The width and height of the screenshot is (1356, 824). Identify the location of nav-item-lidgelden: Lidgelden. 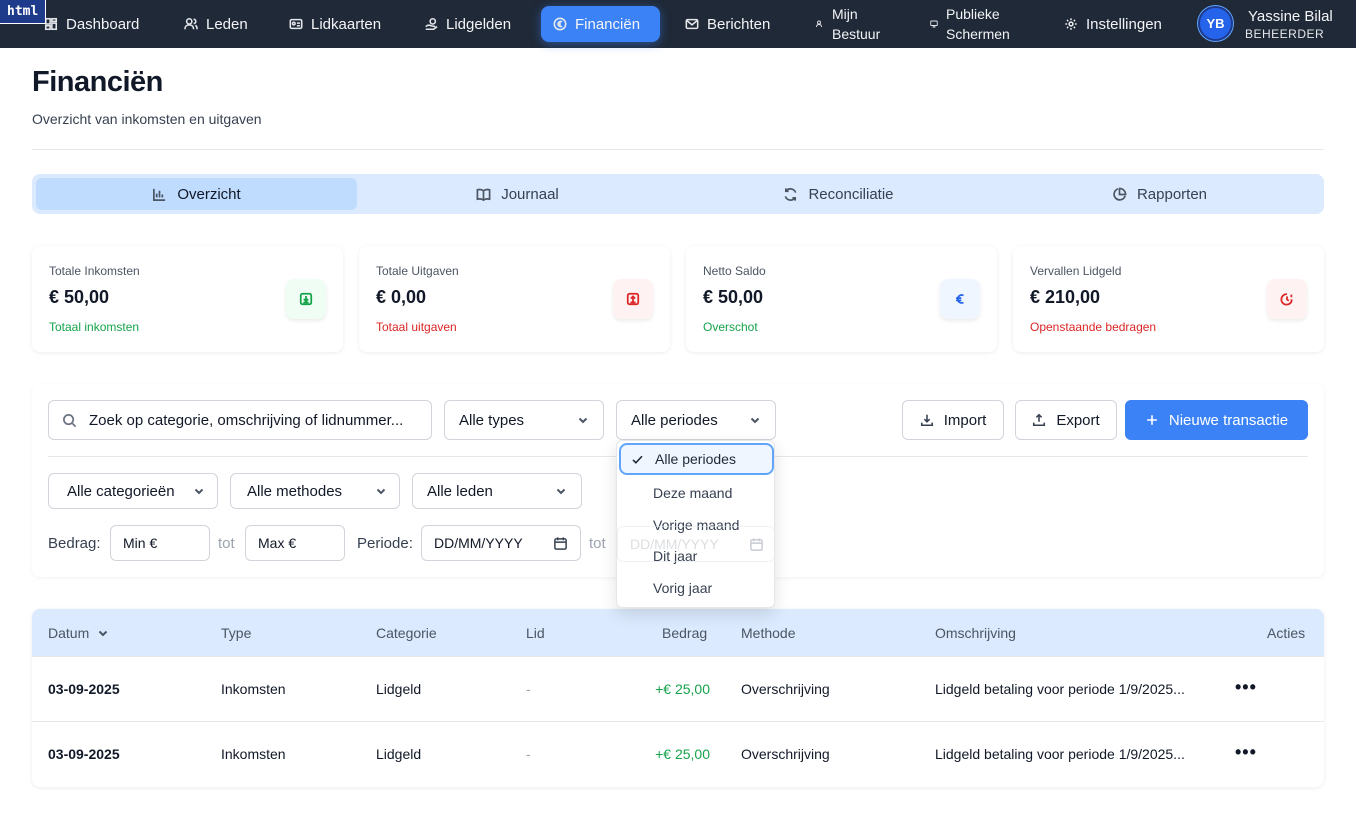
(467, 24).